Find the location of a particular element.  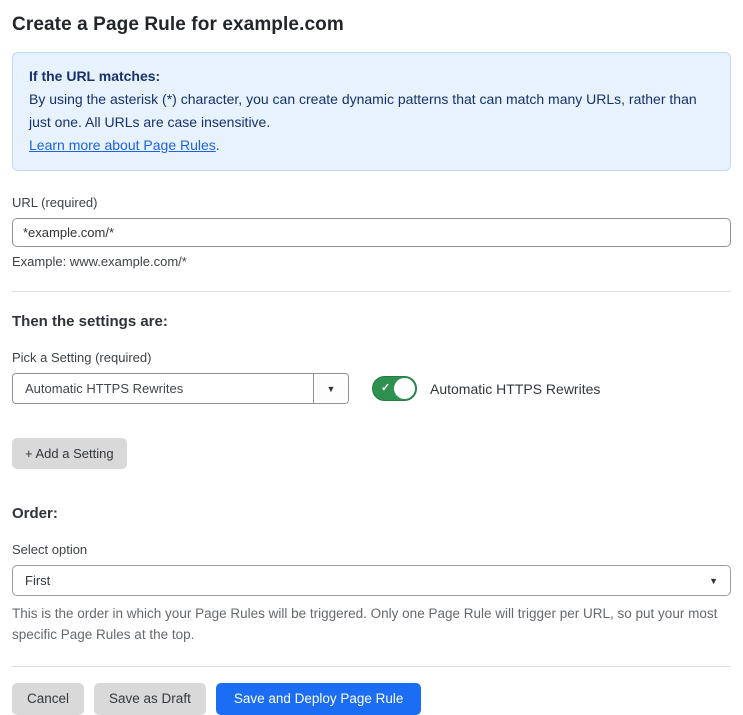

setting-dropdown: Automatic HTTPS Rewrites ▼ is located at coordinates (180, 388).